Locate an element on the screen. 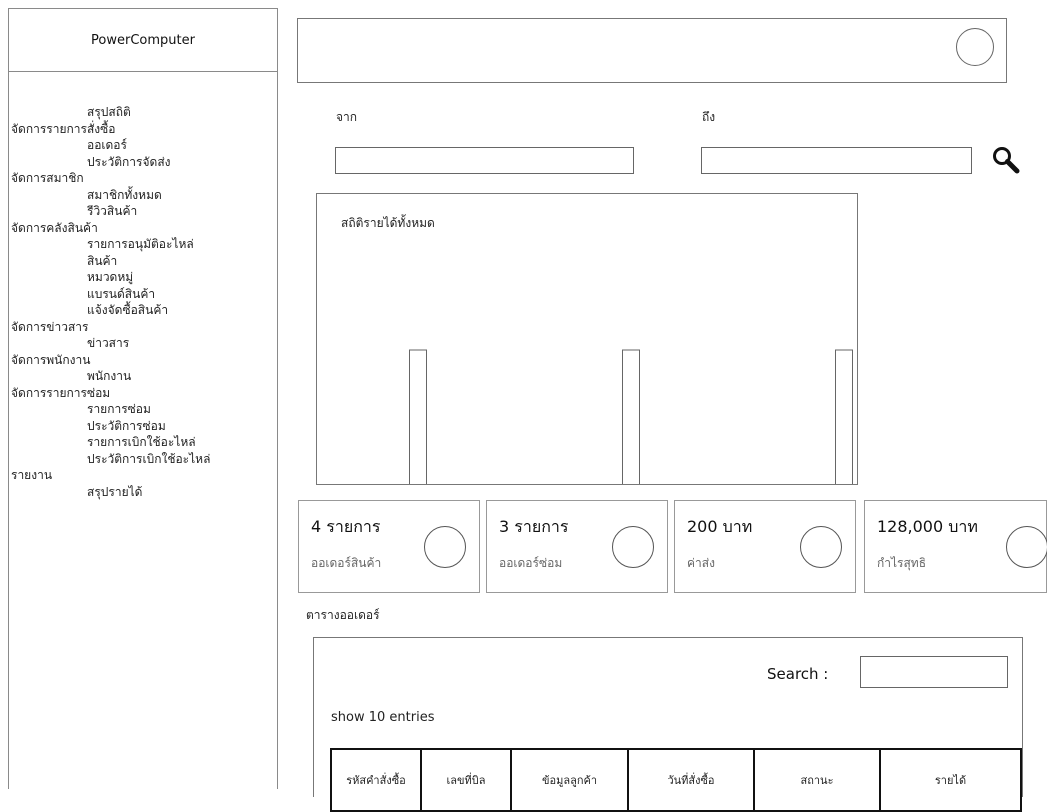 Image resolution: width=1047 pixels, height=812 pixels. column-header-0: รหัสคำสั่งซื้อ is located at coordinates (376, 780).